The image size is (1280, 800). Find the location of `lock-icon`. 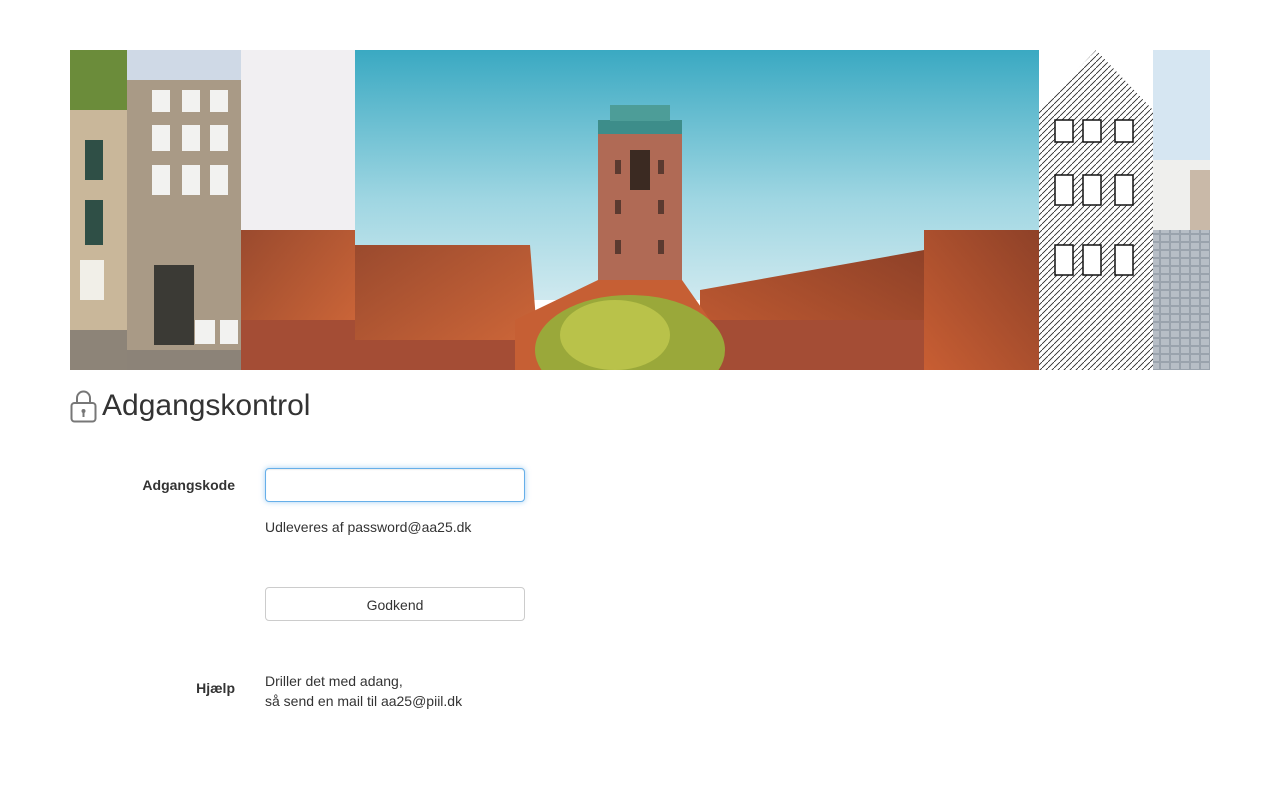

lock-icon is located at coordinates (83, 406).